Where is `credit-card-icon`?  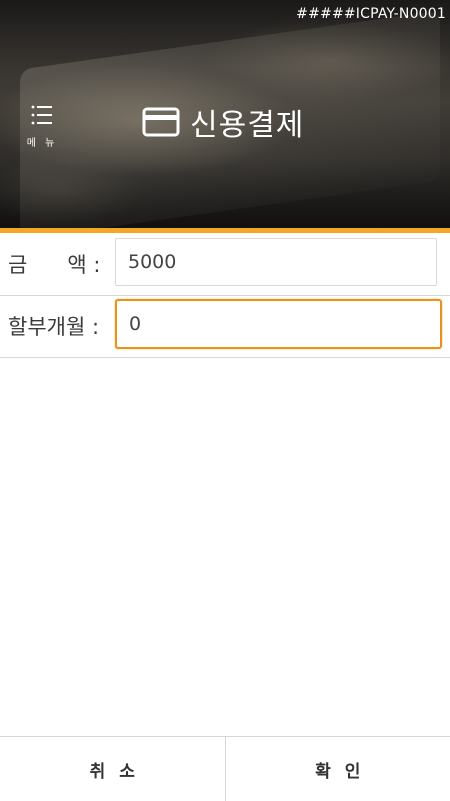
credit-card-icon is located at coordinates (161, 122).